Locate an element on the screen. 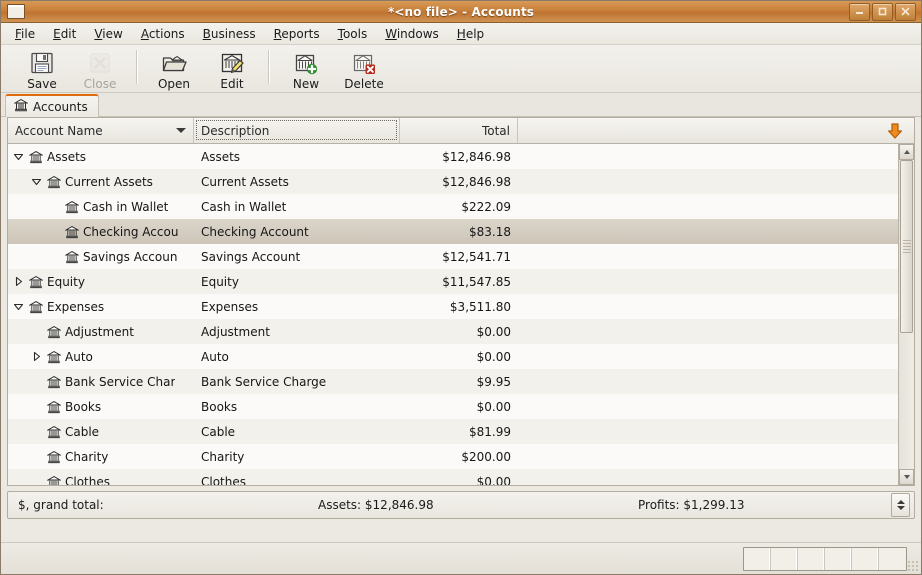  cell-total: $12,541.71 is located at coordinates (476, 256).